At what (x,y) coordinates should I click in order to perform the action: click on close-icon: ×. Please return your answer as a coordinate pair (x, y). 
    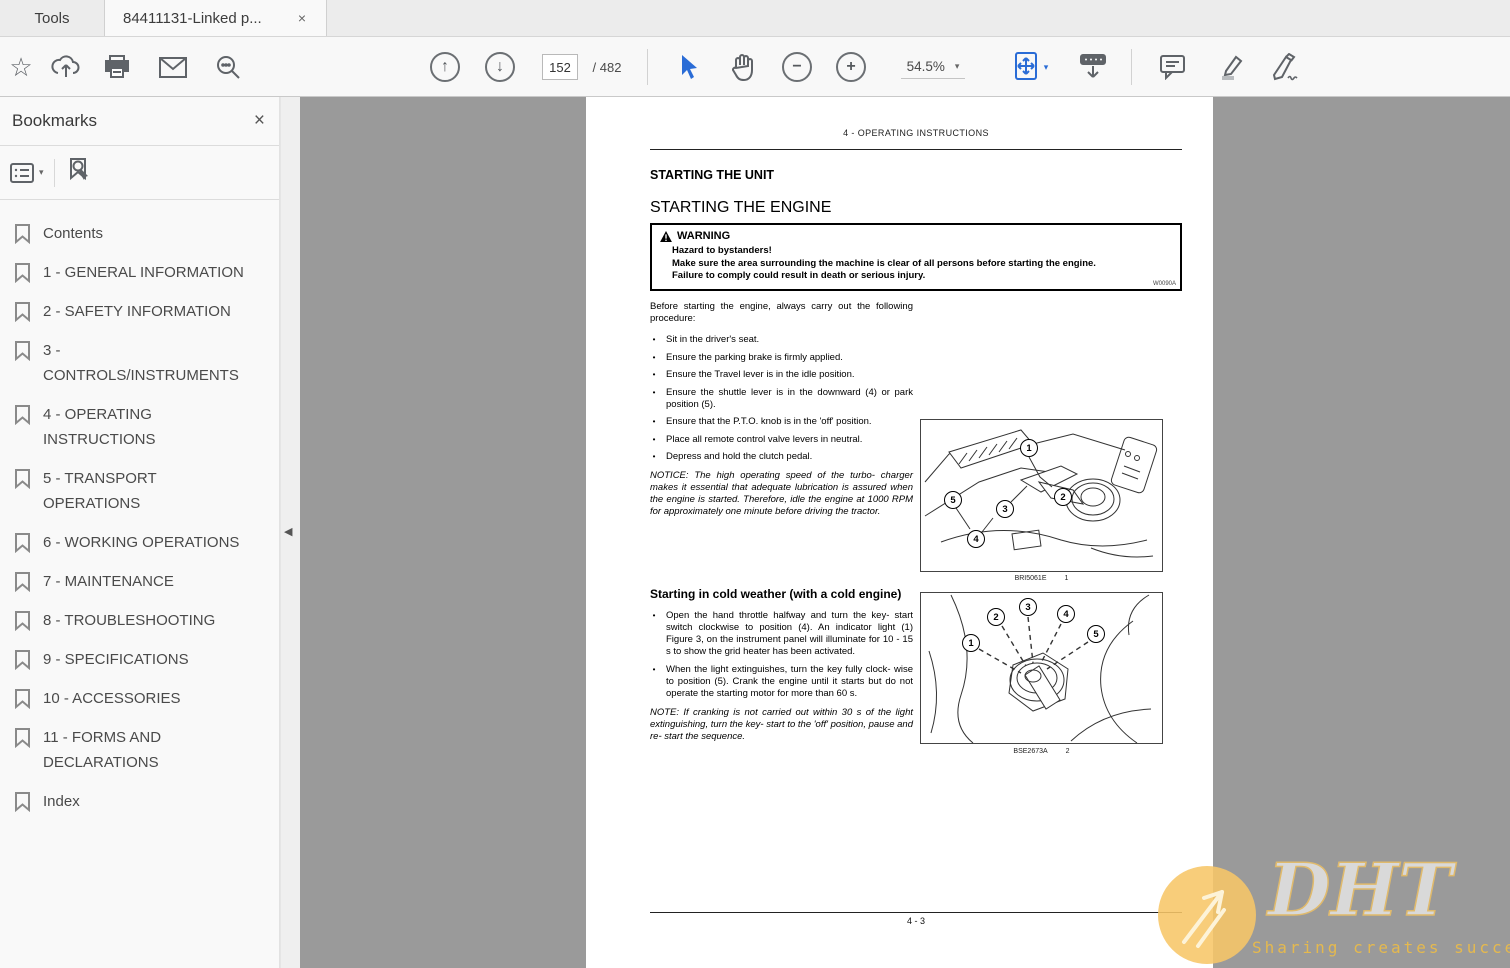
    Looking at the image, I should click on (259, 121).